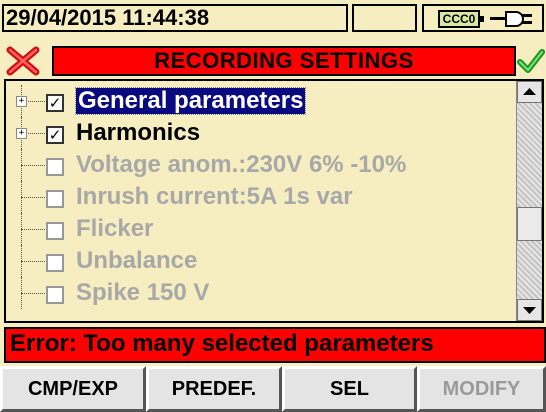  What do you see at coordinates (23, 61) in the screenshot?
I see `close-icon` at bounding box center [23, 61].